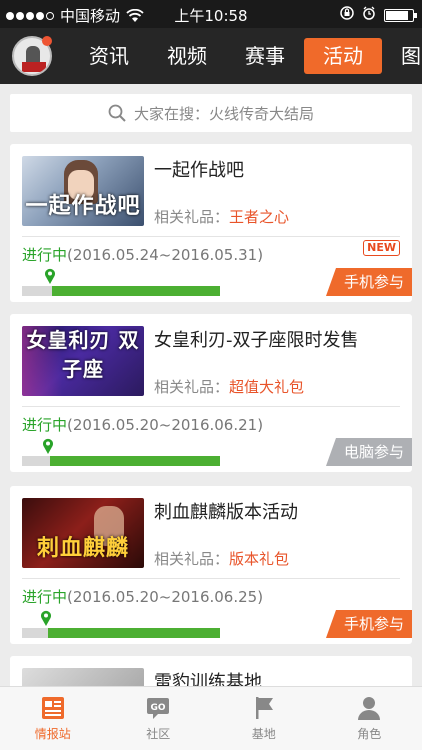  Describe the element at coordinates (52, 708) in the screenshot. I see `newspaper-icon` at that location.